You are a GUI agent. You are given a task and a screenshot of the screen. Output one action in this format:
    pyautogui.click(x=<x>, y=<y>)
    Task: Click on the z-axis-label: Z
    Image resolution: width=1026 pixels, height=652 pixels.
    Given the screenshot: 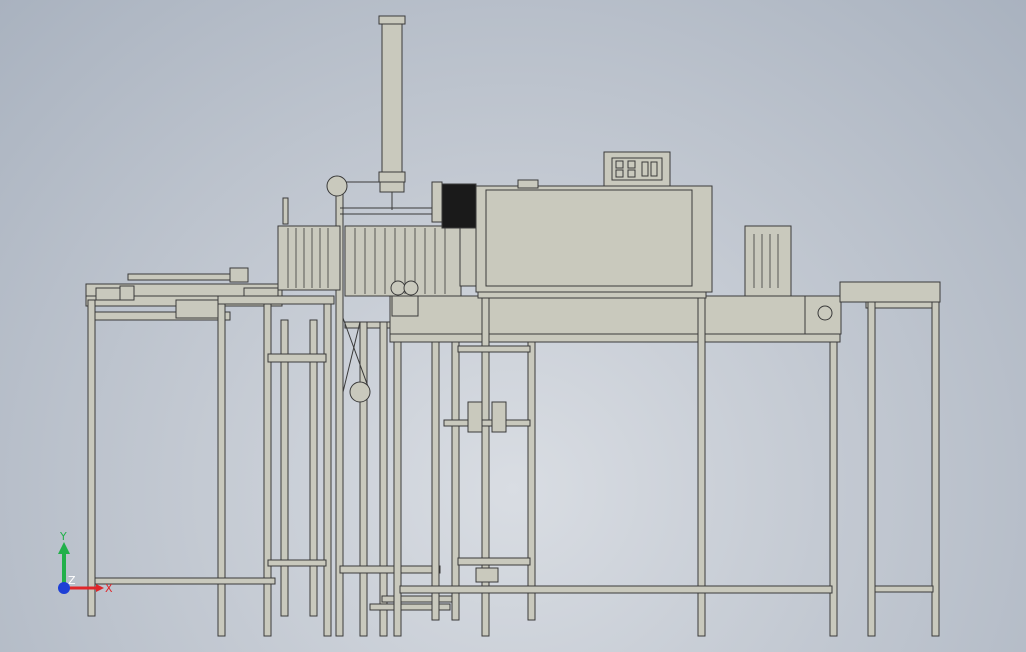 What is the action you would take?
    pyautogui.click(x=72, y=580)
    